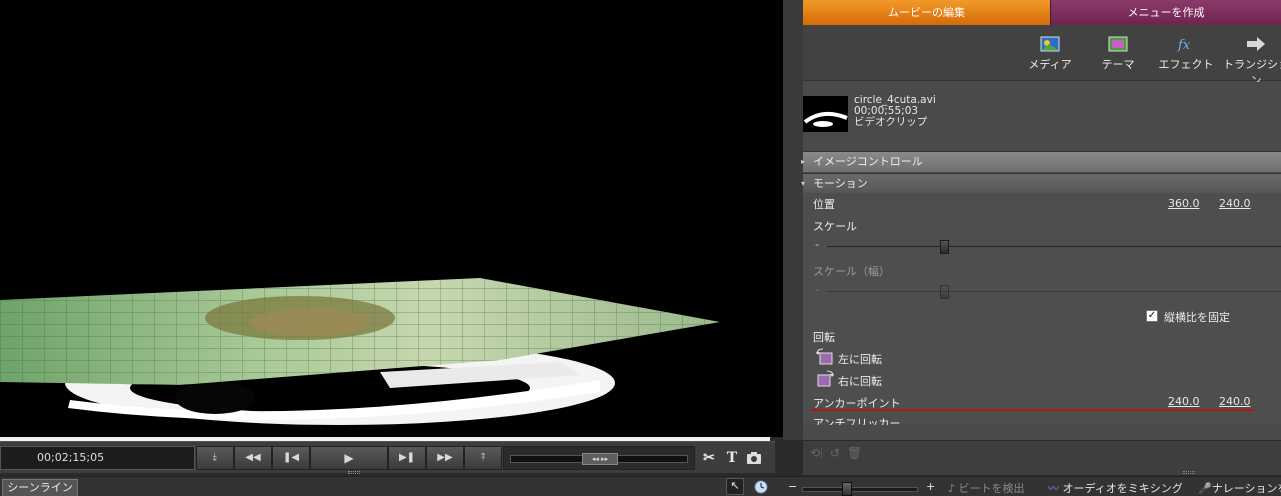 The height and width of the screenshot is (496, 1281). Describe the element at coordinates (1205, 488) in the screenshot. I see `microphone-icon: 🎤` at that location.